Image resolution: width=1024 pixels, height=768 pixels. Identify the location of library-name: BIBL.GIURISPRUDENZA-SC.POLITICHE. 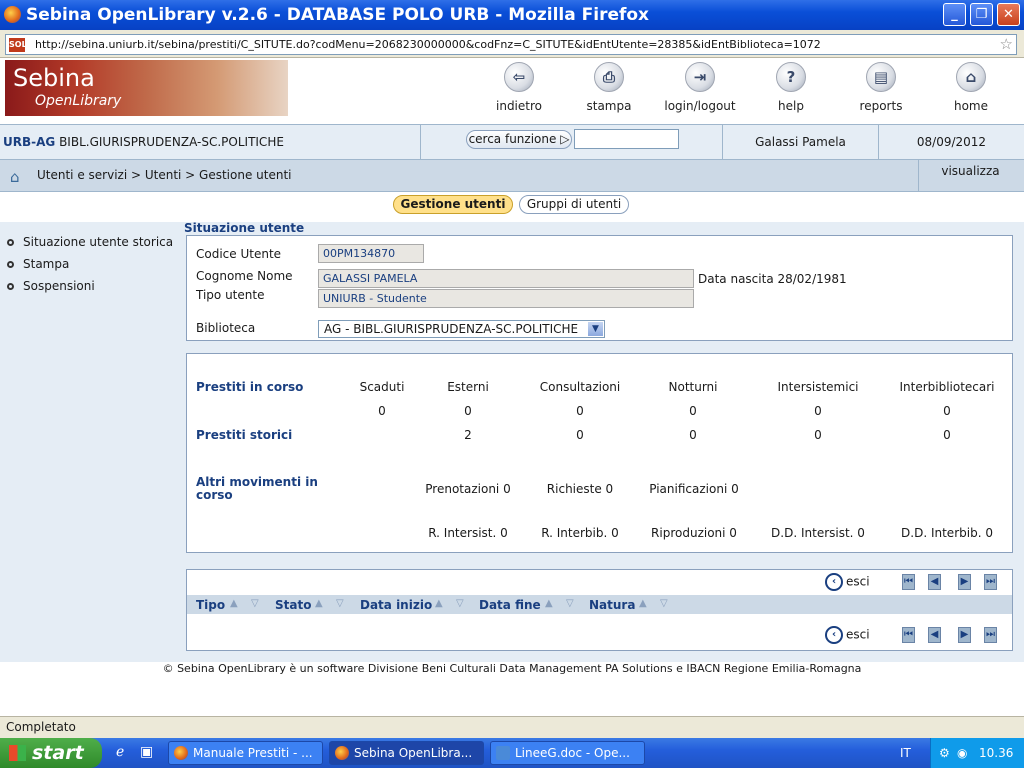
(171, 142).